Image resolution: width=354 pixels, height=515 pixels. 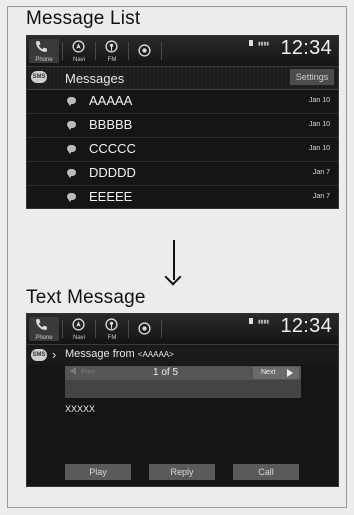 I want to click on message-row: AAAAA Jan 10, so click(x=182, y=102).